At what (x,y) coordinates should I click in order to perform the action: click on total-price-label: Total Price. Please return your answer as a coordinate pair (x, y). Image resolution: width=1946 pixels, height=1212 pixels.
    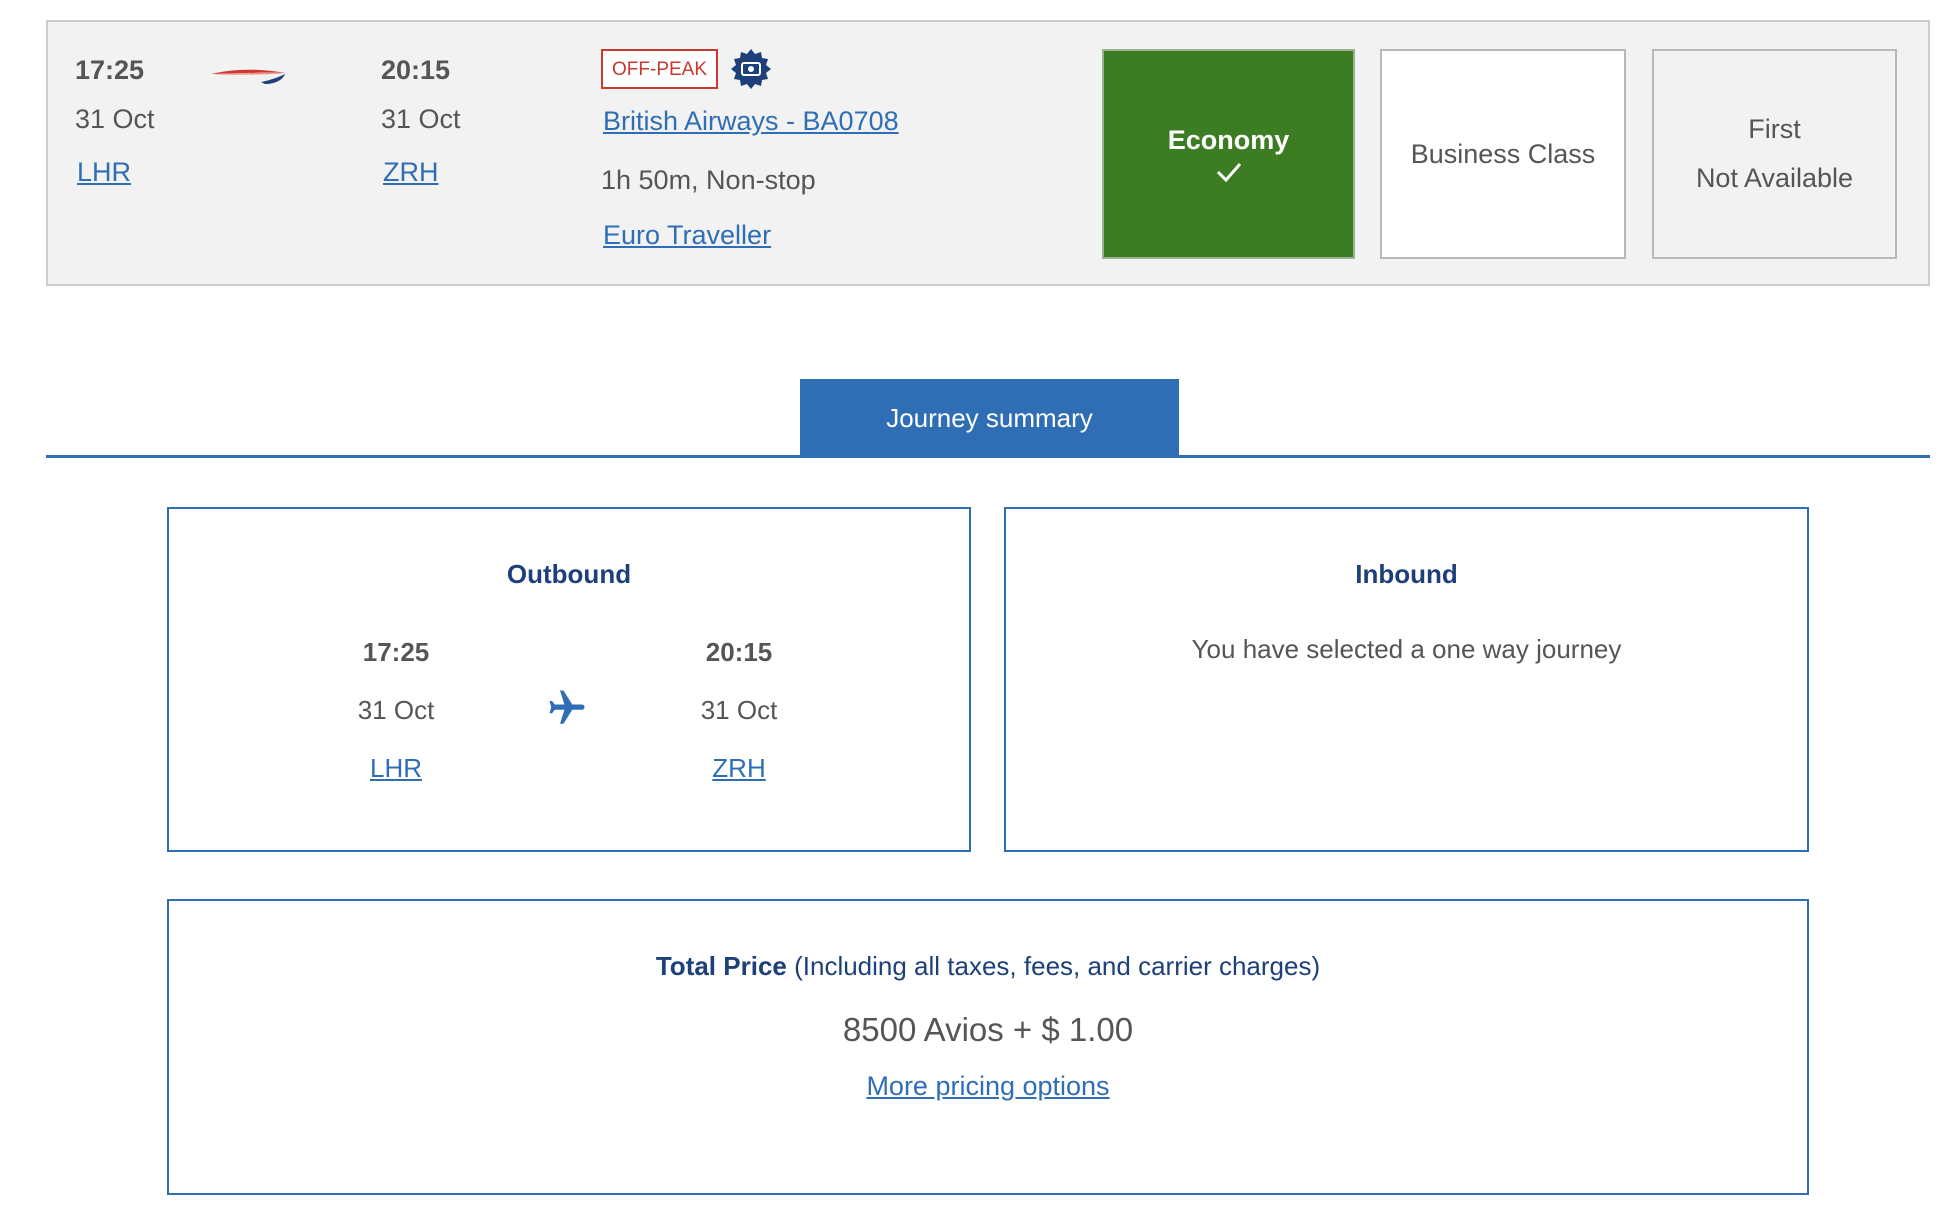
    Looking at the image, I should click on (721, 966).